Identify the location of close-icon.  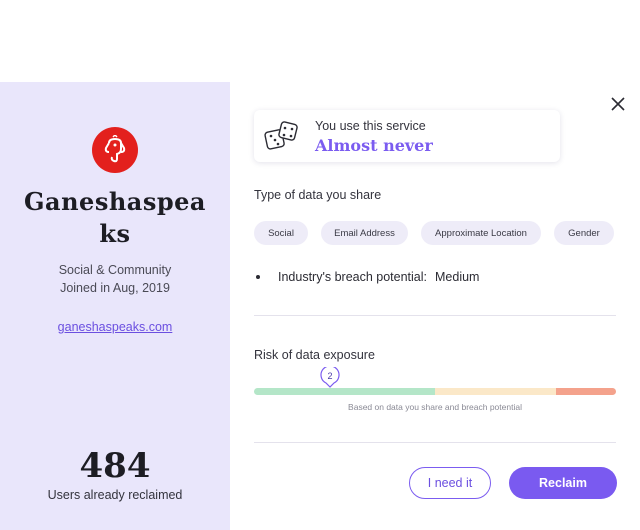
(618, 104).